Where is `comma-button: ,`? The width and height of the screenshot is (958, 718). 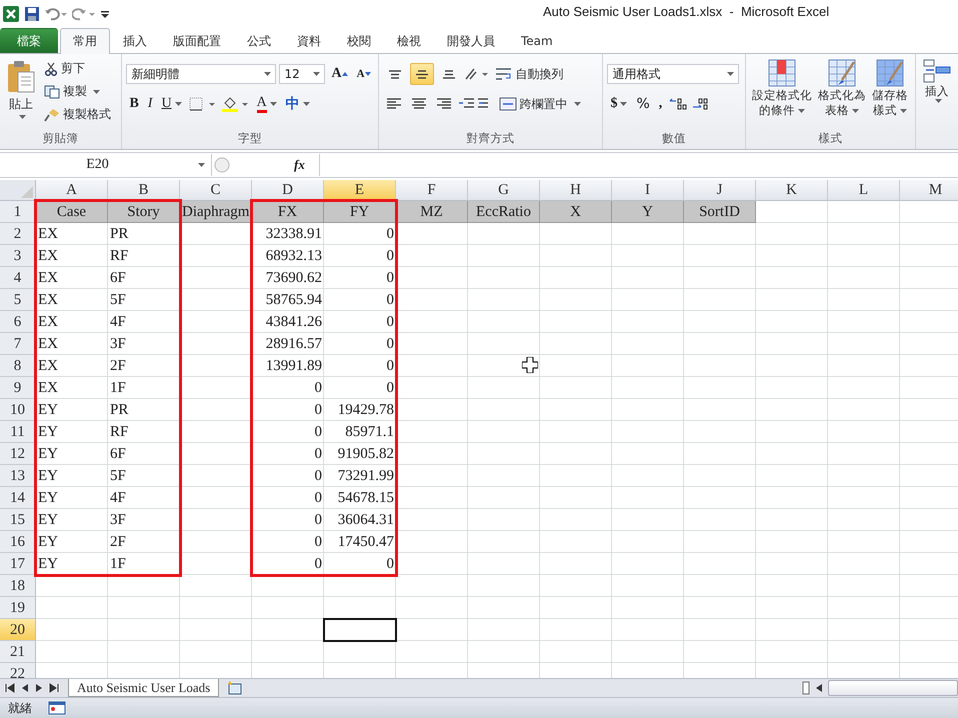 comma-button: , is located at coordinates (661, 104).